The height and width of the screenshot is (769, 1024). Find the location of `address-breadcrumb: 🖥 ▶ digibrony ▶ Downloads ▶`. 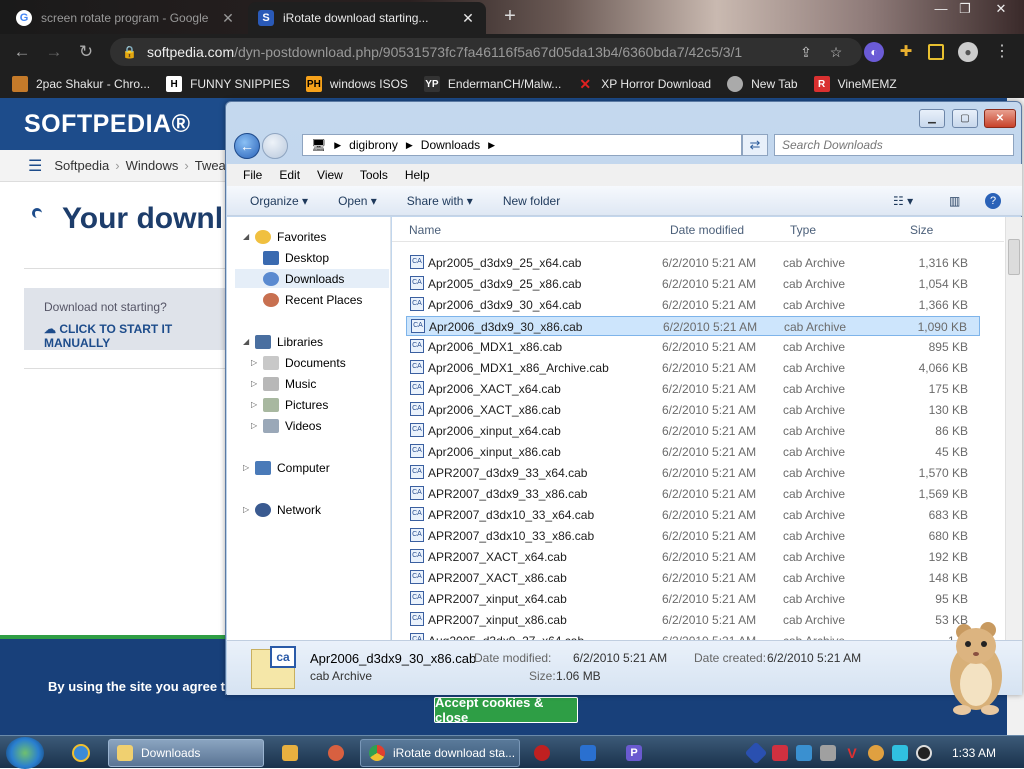

address-breadcrumb: 🖥 ▶ digibrony ▶ Downloads ▶ is located at coordinates (522, 145).